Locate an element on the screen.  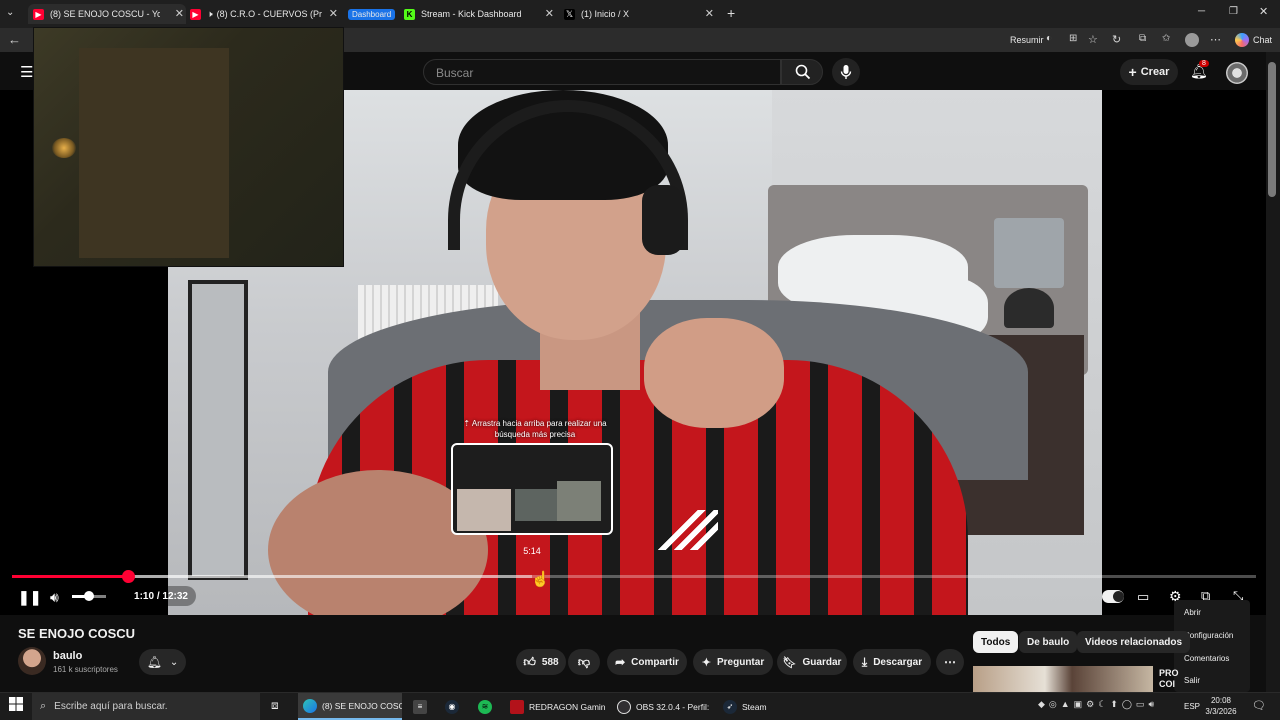
notification-center-icon: 🗨︎ is located at coordinates (1259, 705).